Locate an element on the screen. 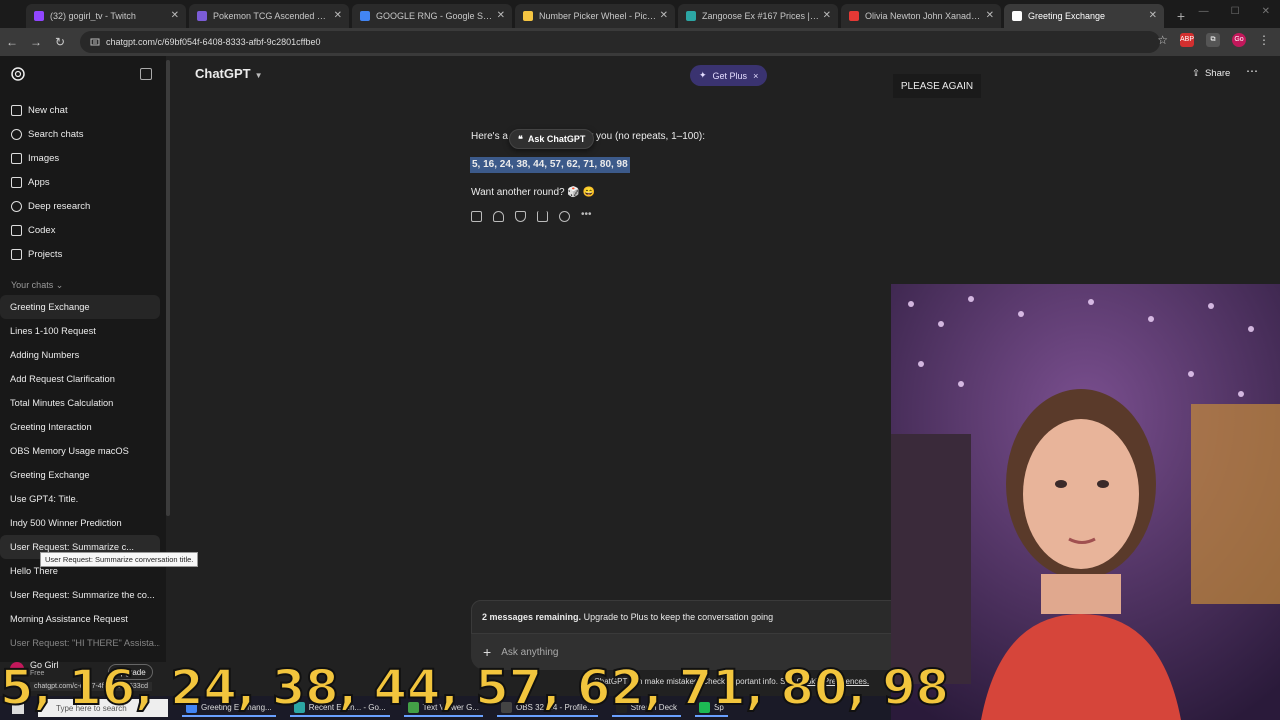 The width and height of the screenshot is (1280, 720). tab-label: Zangoose Ex #167 Prices | Poke is located at coordinates (761, 16).